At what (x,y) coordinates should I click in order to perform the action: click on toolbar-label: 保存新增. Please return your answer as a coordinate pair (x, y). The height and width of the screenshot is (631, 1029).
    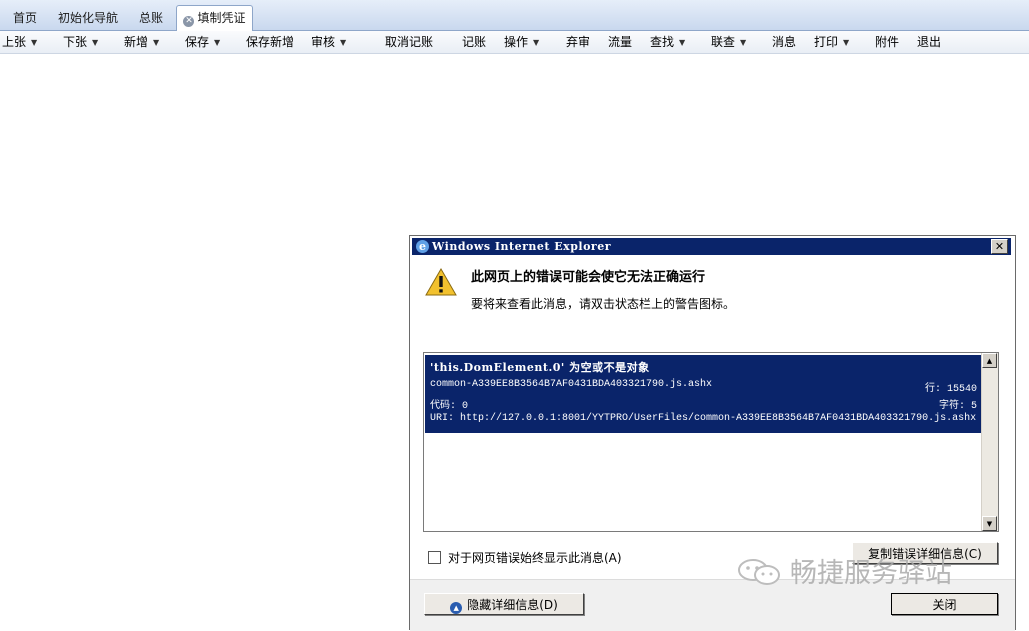
    Looking at the image, I should click on (270, 42).